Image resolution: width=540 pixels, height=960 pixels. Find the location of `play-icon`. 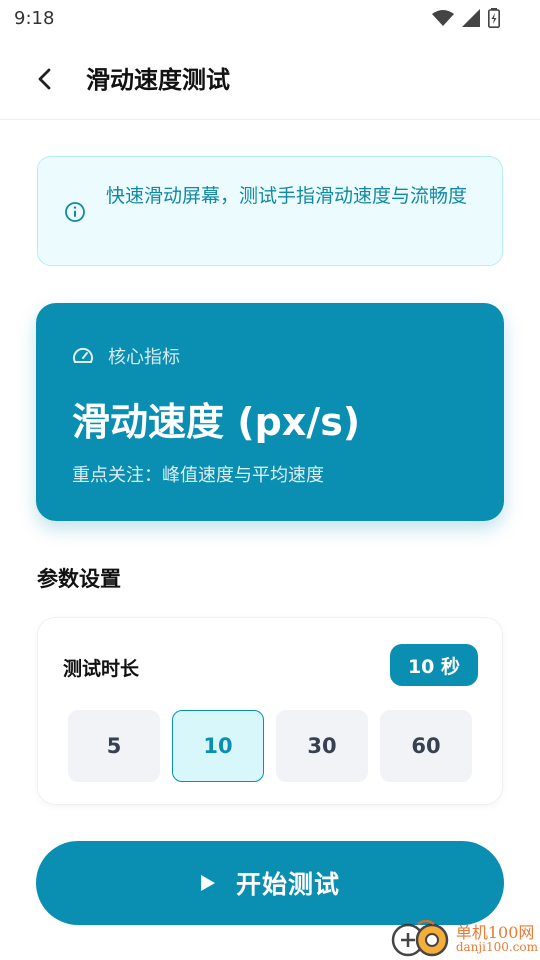

play-icon is located at coordinates (207, 883).